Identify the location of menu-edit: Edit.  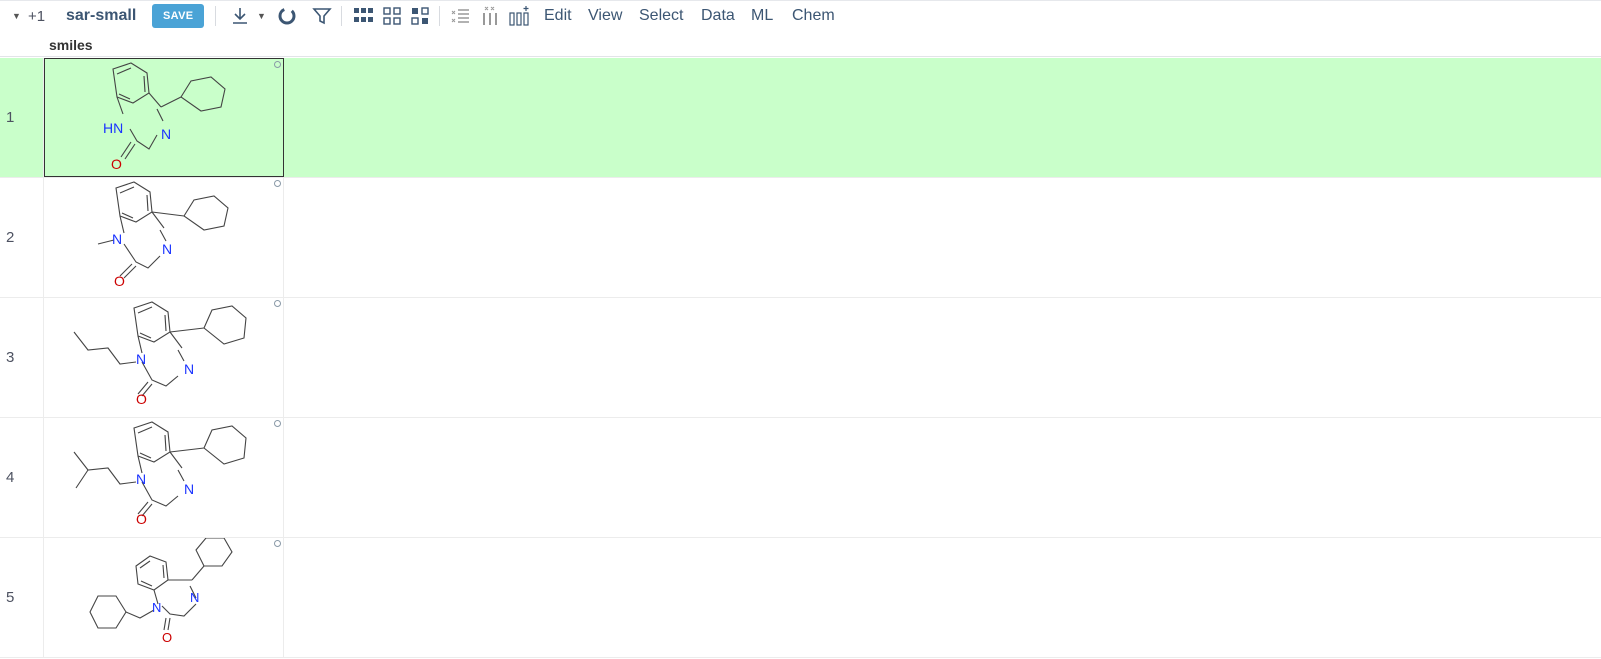
(558, 16).